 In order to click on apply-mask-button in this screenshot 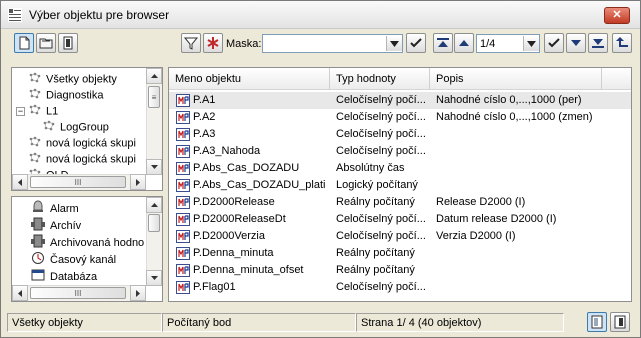, I will do `click(416, 43)`.